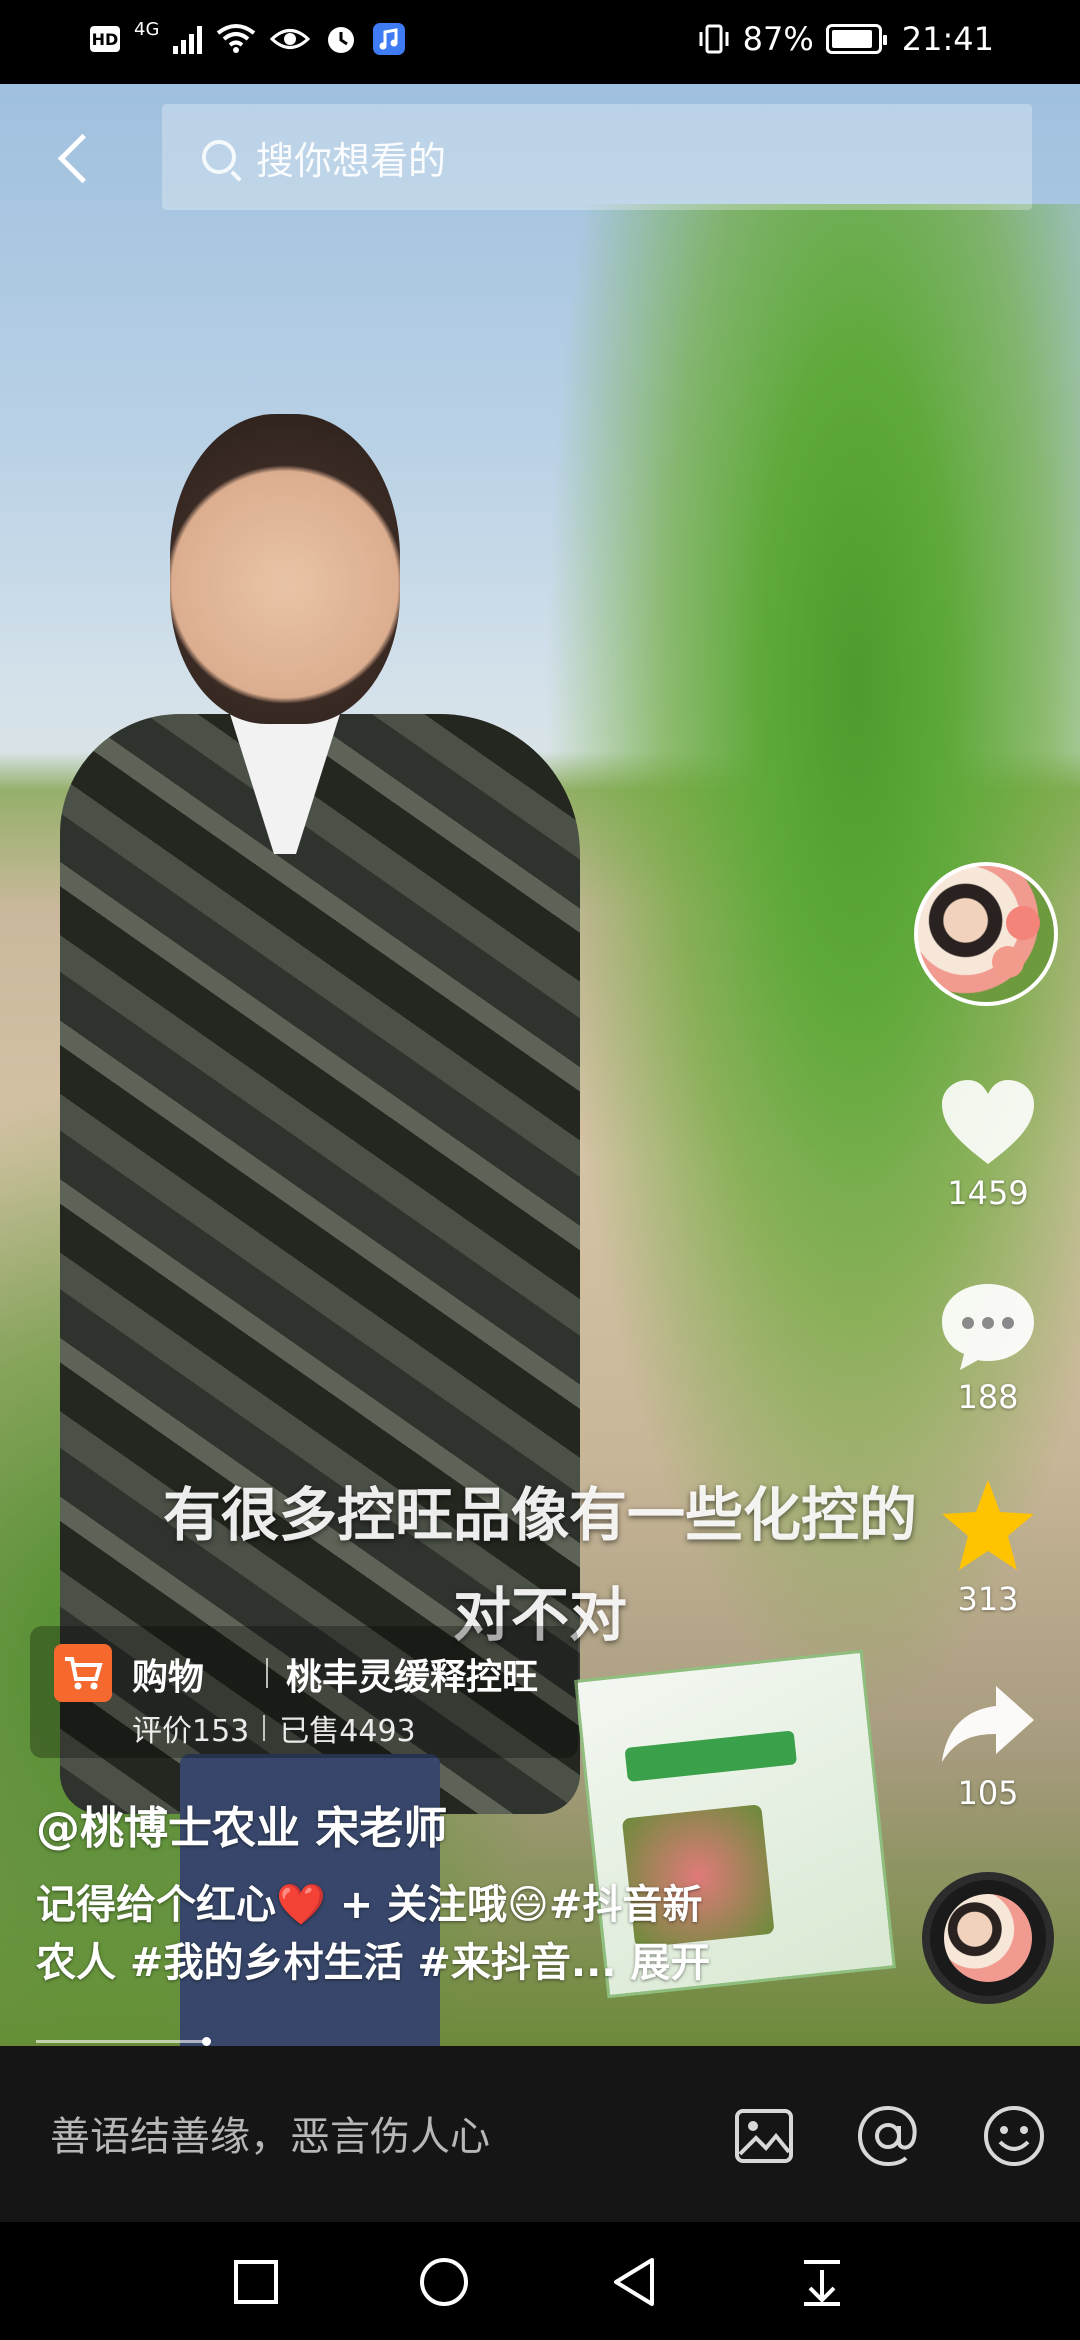 The image size is (1080, 2340). What do you see at coordinates (76, 158) in the screenshot?
I see `back-button` at bounding box center [76, 158].